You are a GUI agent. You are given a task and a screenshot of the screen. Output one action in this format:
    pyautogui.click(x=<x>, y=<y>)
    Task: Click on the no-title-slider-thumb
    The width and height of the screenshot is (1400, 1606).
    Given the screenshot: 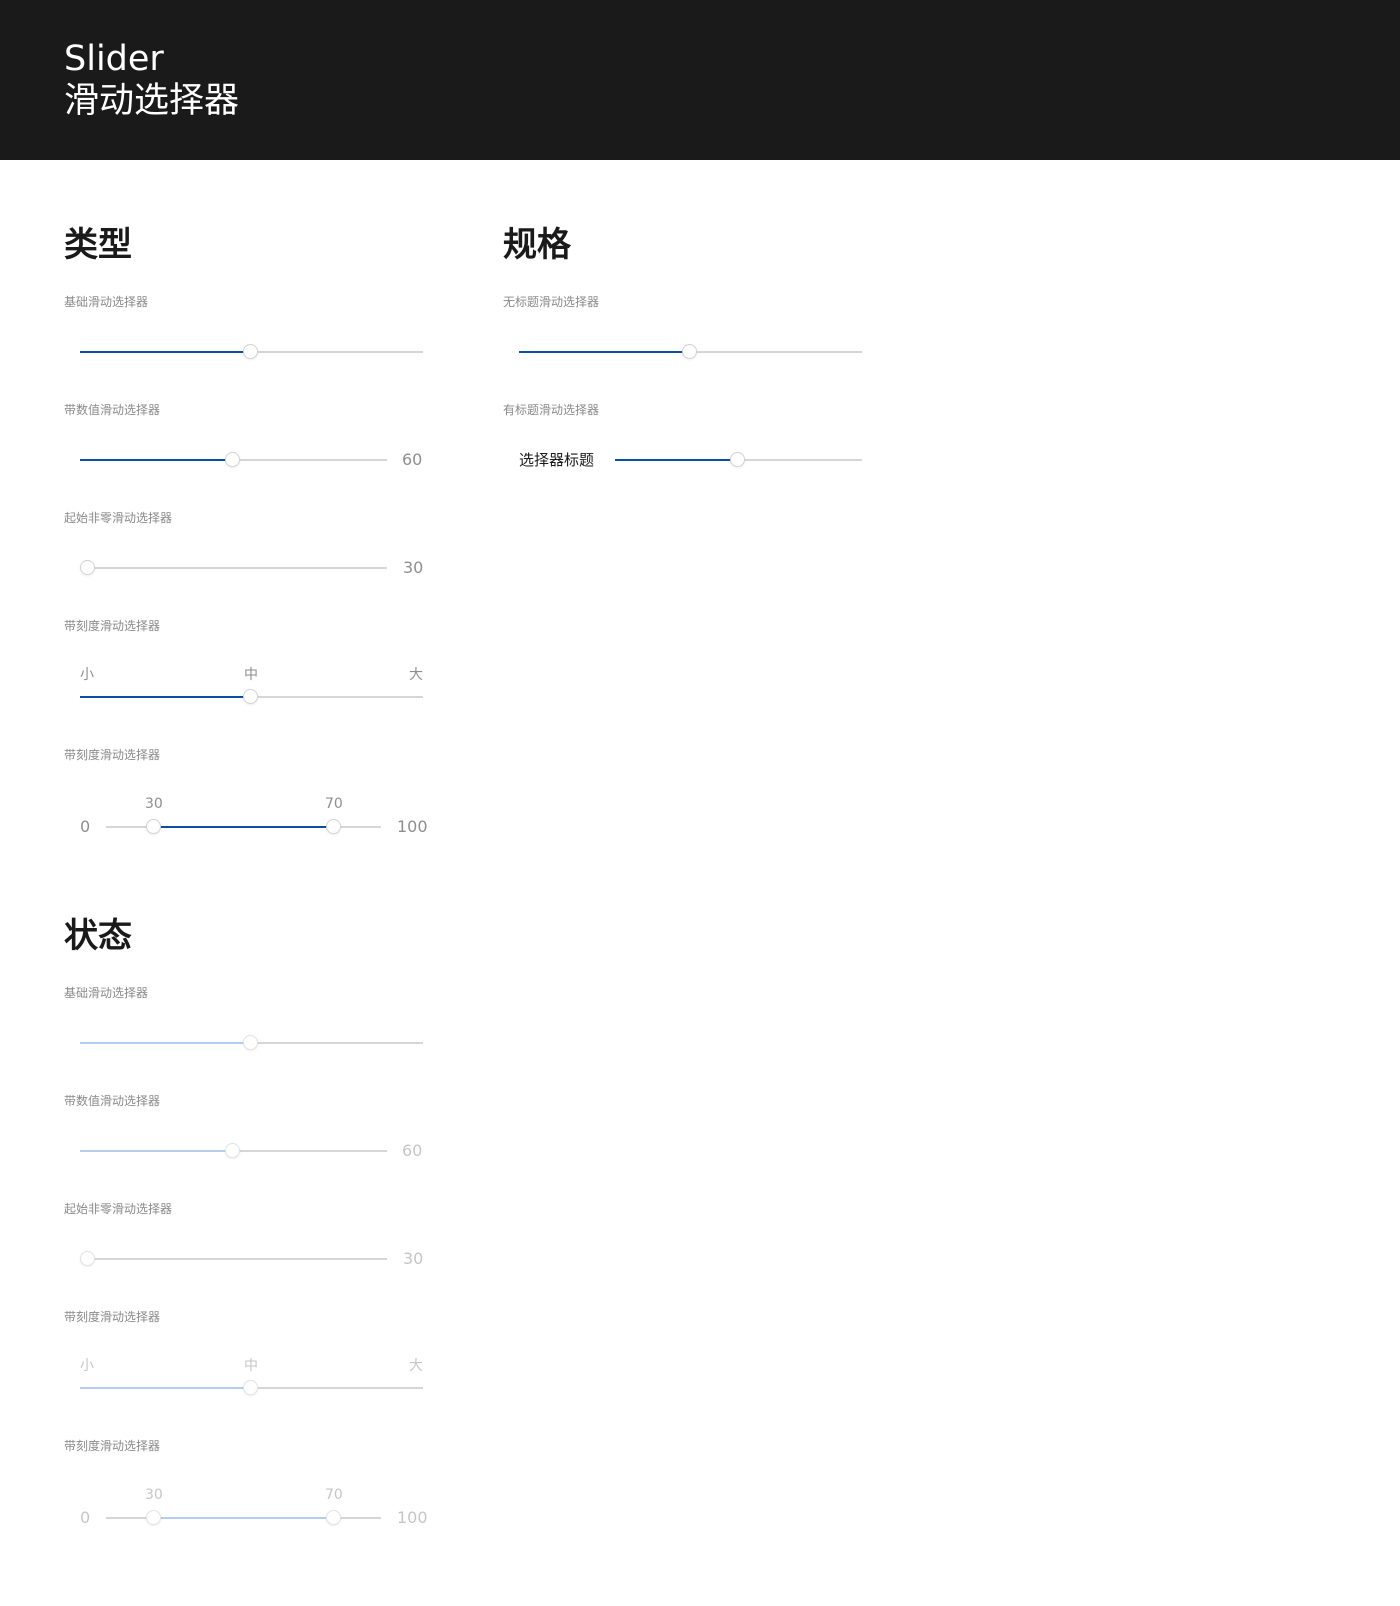 What is the action you would take?
    pyautogui.click(x=689, y=351)
    